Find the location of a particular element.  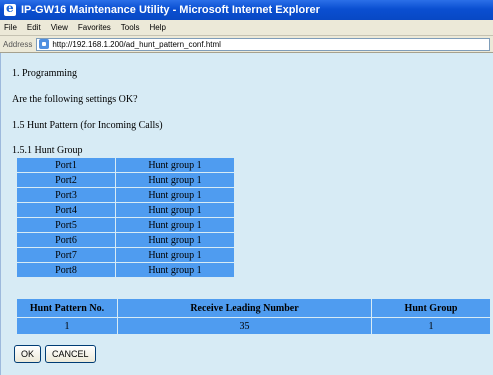

button-row: OK CANCEL is located at coordinates (57, 354).